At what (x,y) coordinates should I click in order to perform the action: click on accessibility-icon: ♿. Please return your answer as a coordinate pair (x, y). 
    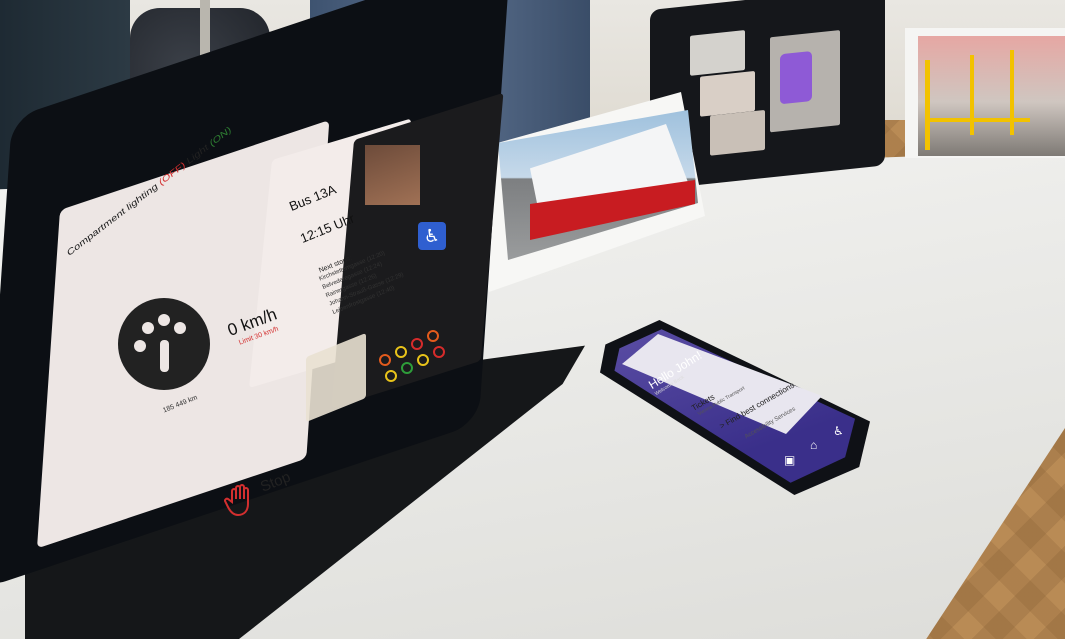
    Looking at the image, I should click on (838, 431).